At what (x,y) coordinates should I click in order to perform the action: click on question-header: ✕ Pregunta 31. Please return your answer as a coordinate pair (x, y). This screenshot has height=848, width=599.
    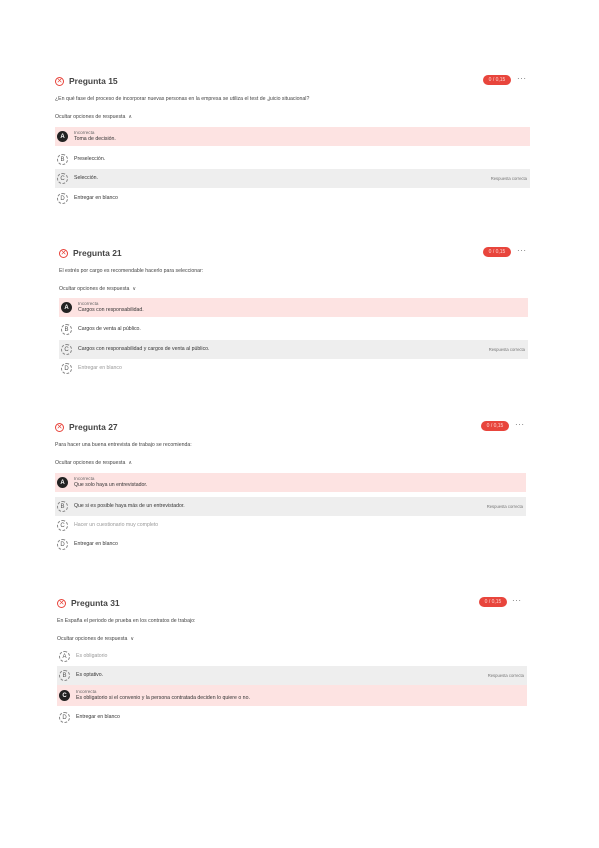
    Looking at the image, I should click on (88, 603).